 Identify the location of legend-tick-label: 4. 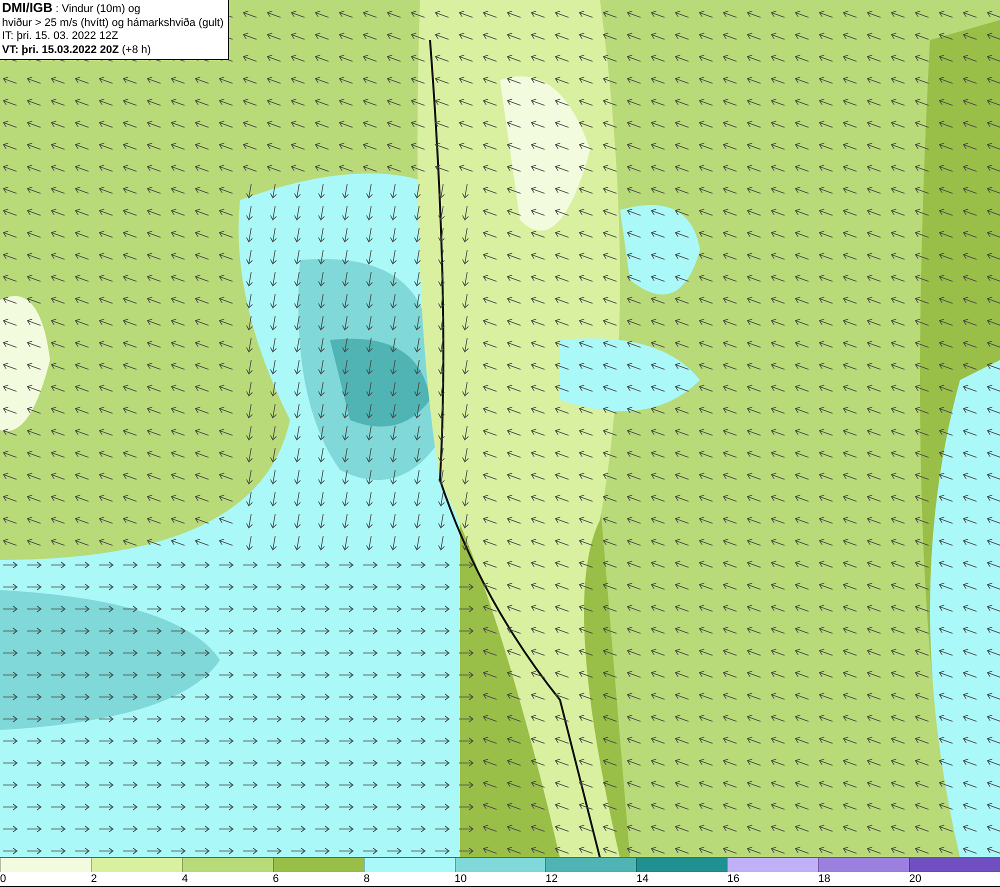
(185, 879).